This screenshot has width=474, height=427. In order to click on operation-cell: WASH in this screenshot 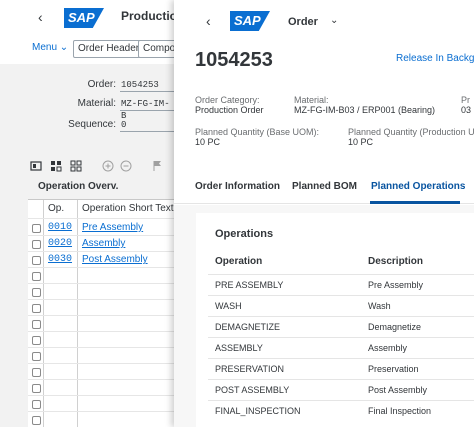, I will do `click(228, 306)`.